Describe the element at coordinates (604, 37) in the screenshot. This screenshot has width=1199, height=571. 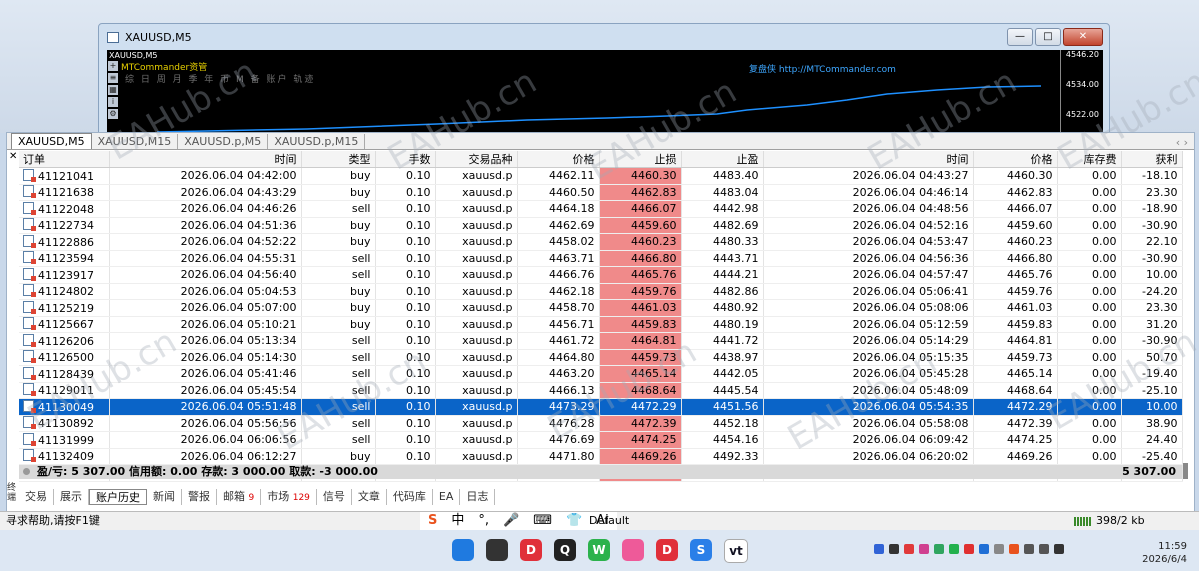
I see `chart-window-titlebar: XAUUSD,M5` at that location.